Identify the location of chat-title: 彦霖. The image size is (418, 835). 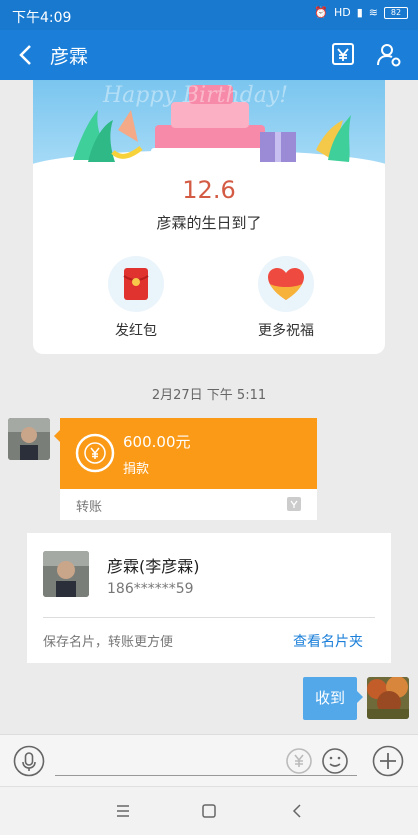
(69, 57).